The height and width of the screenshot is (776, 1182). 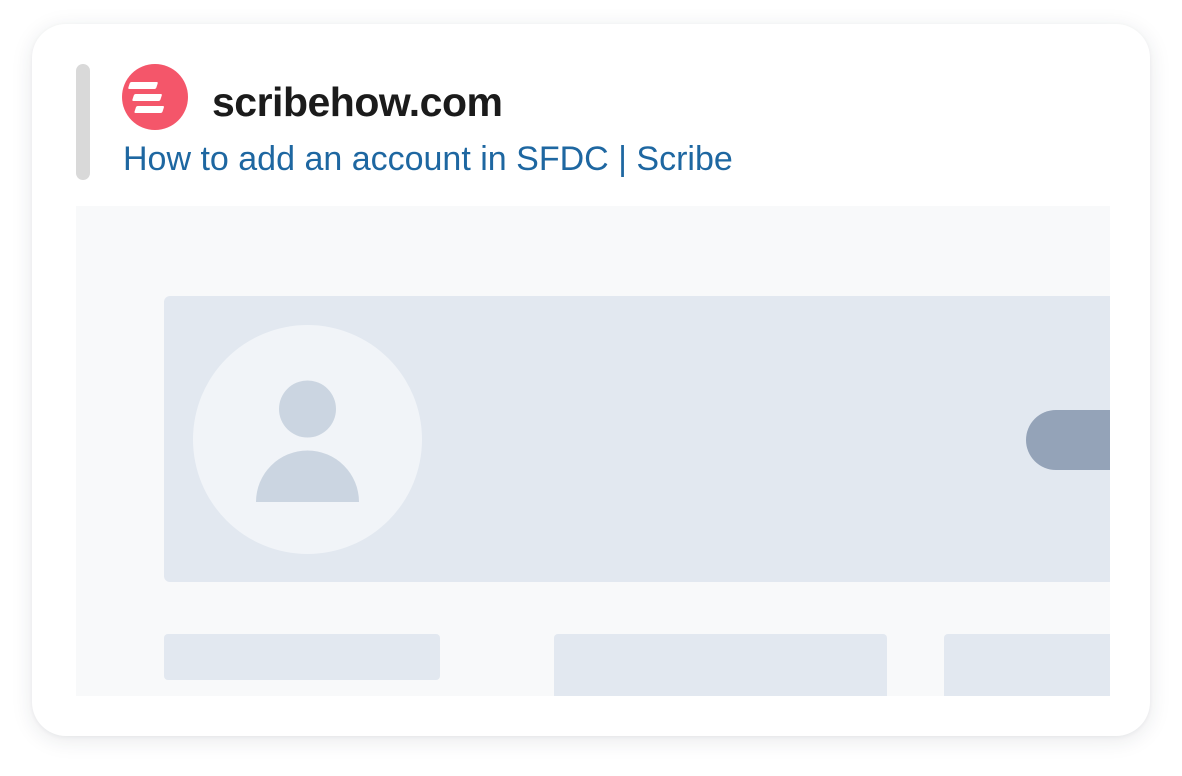 What do you see at coordinates (307, 439) in the screenshot?
I see `user-avatar-icon` at bounding box center [307, 439].